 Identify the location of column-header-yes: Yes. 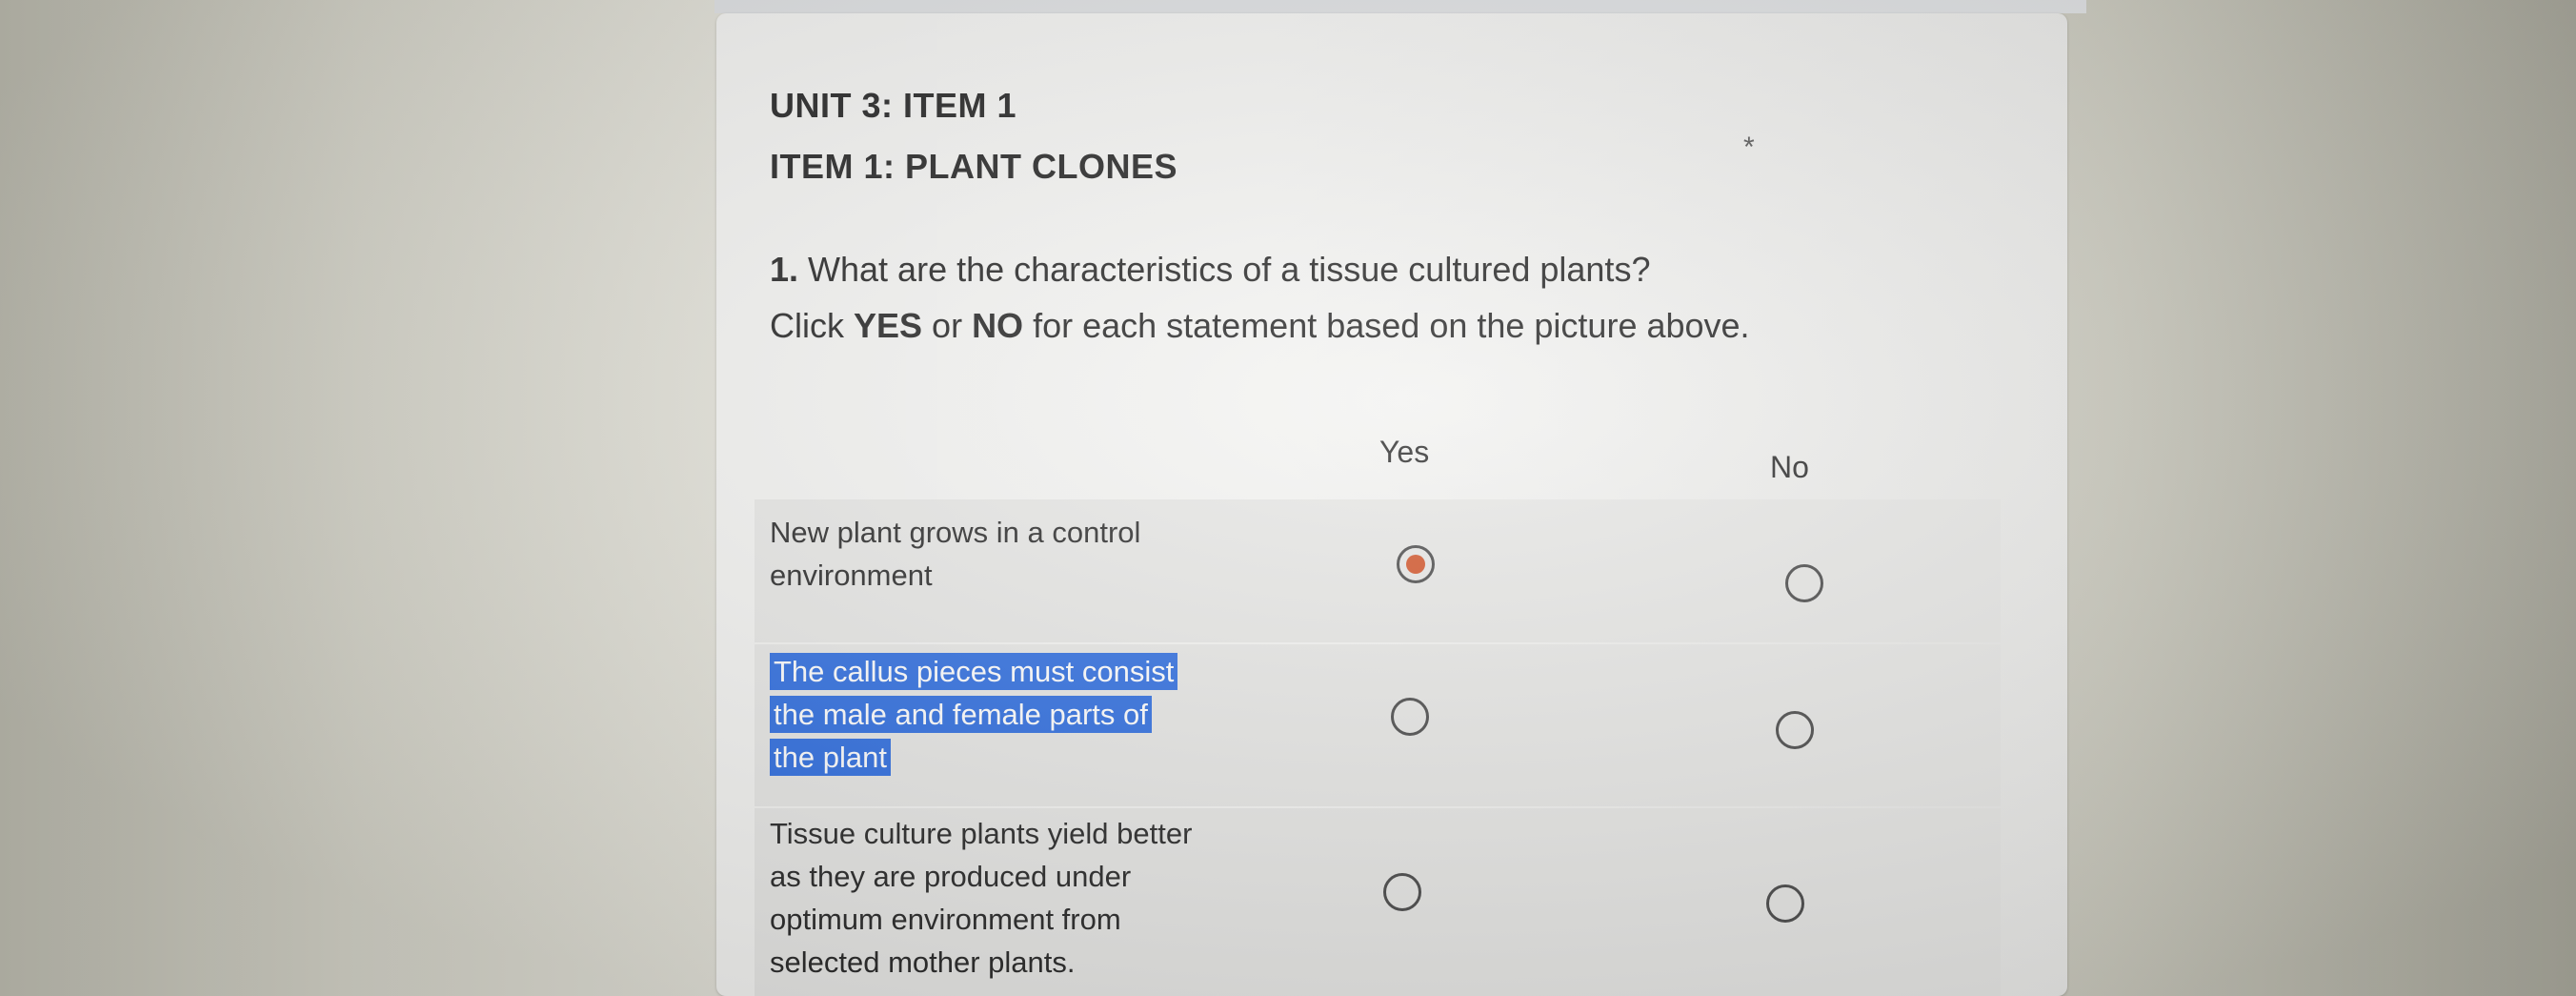
(1404, 452).